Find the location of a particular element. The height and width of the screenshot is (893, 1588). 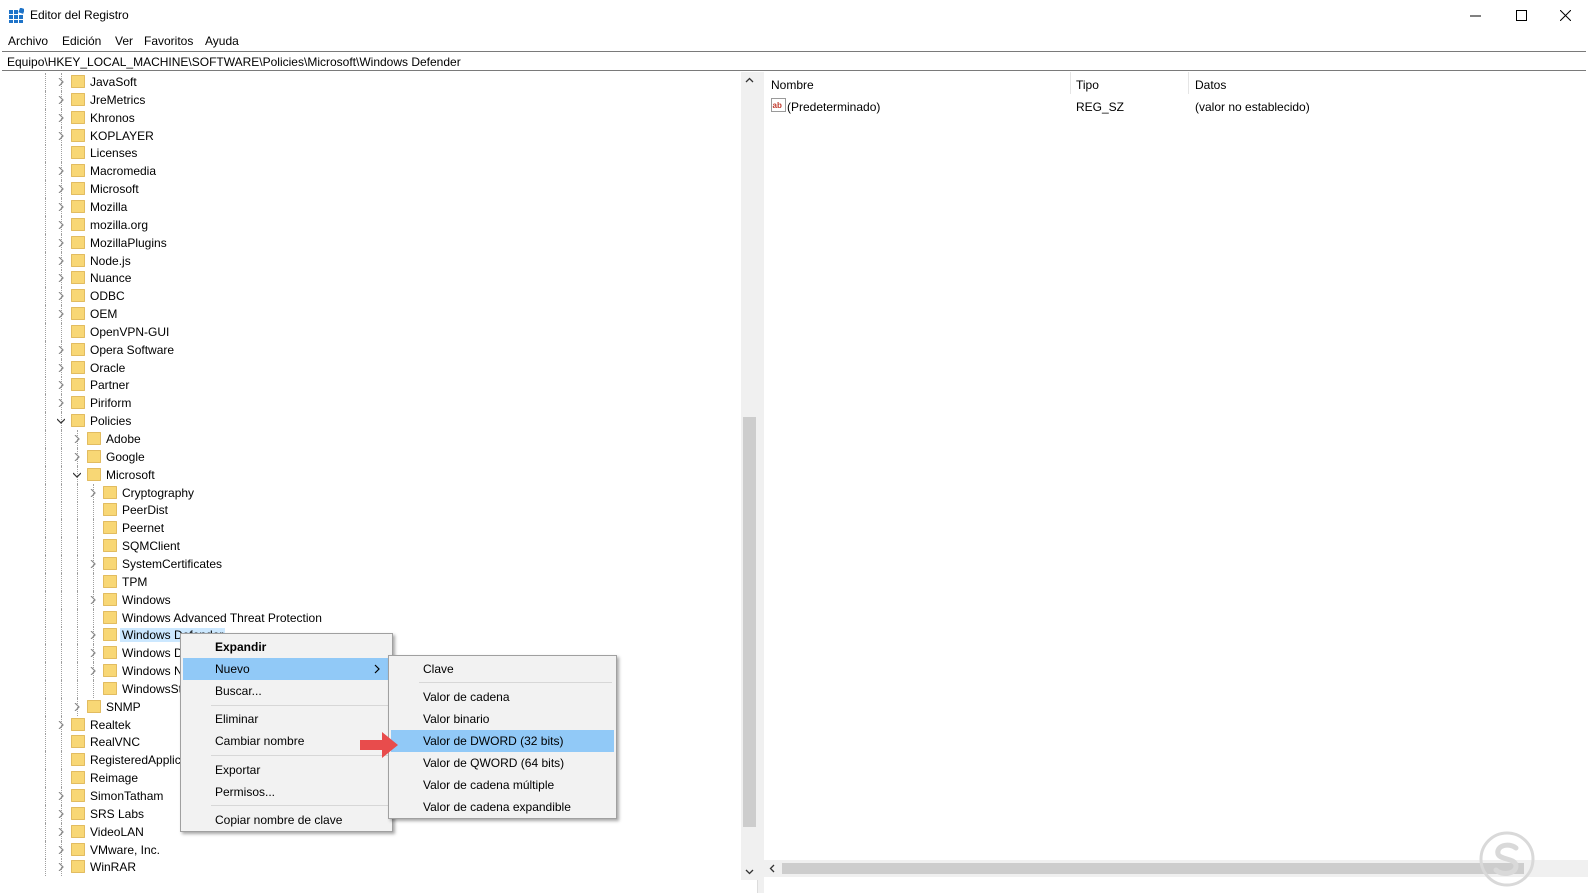

column-header-tipo: Tipo is located at coordinates (1087, 85).